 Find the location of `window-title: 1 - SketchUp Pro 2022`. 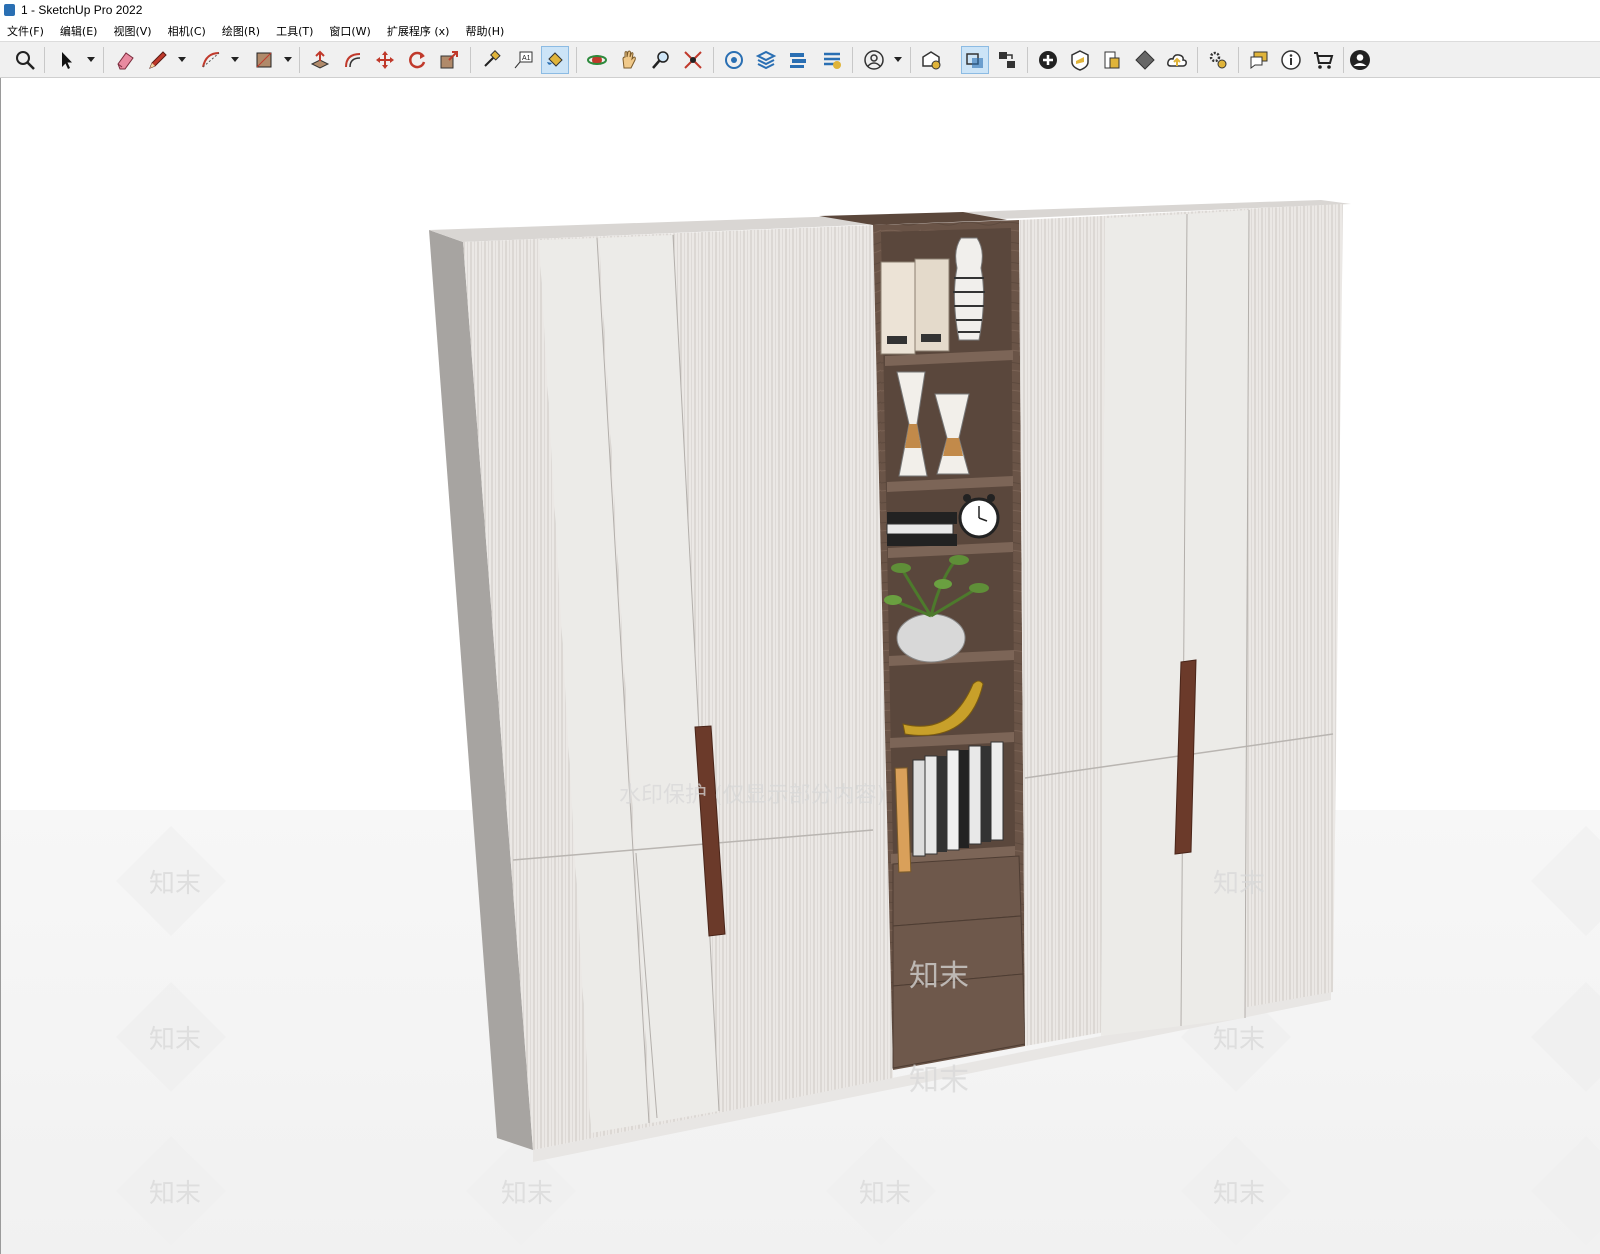

window-title: 1 - SketchUp Pro 2022 is located at coordinates (82, 10).